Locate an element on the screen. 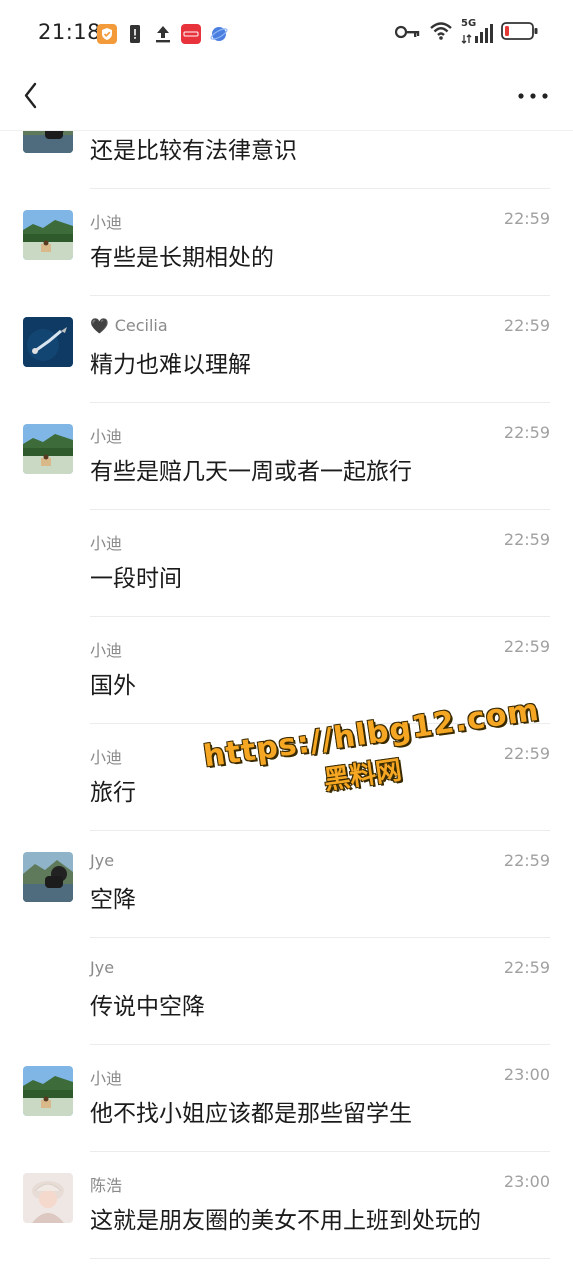  nav-bar is located at coordinates (286, 97).